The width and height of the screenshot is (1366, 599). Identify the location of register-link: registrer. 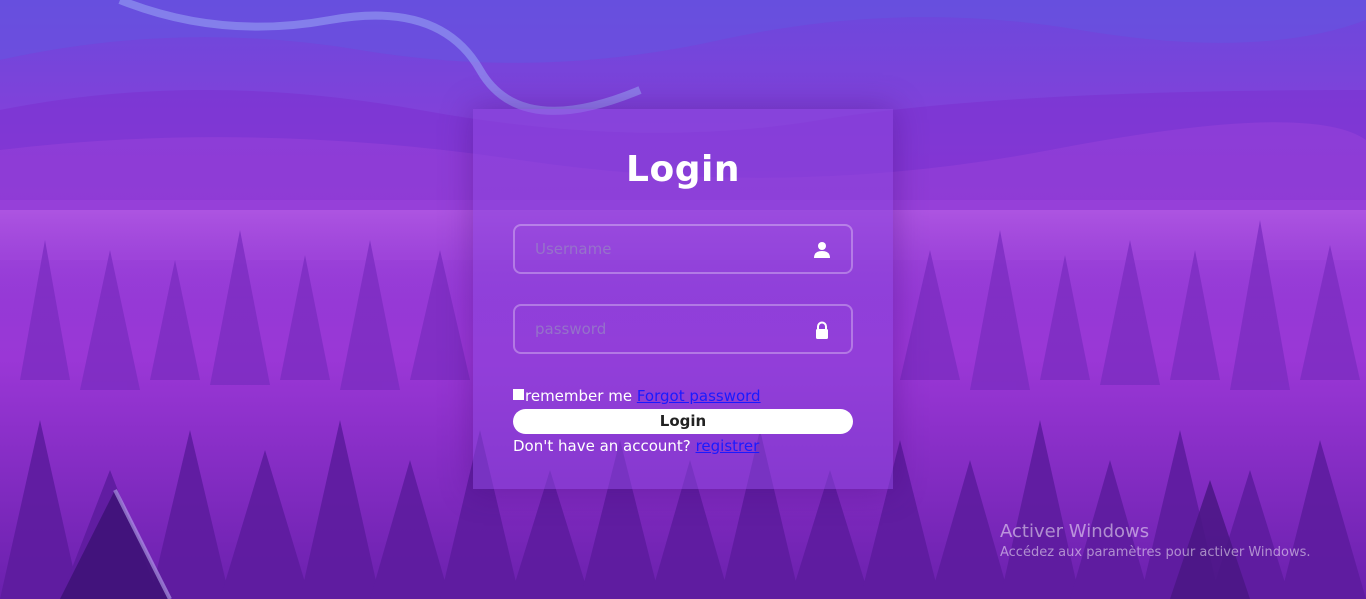
(728, 446).